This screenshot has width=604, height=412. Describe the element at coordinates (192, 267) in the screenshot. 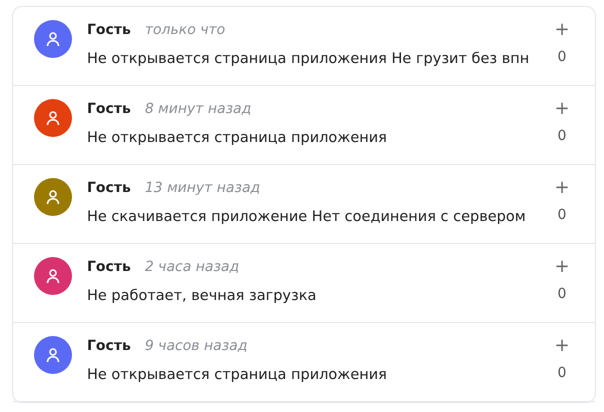

I see `comment-time: 2 часа назад` at that location.